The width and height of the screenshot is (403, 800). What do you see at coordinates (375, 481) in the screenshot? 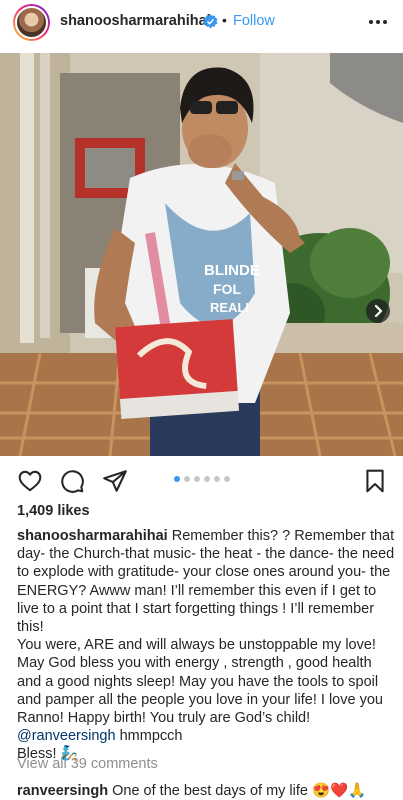
I see `bookmark-save-icon` at bounding box center [375, 481].